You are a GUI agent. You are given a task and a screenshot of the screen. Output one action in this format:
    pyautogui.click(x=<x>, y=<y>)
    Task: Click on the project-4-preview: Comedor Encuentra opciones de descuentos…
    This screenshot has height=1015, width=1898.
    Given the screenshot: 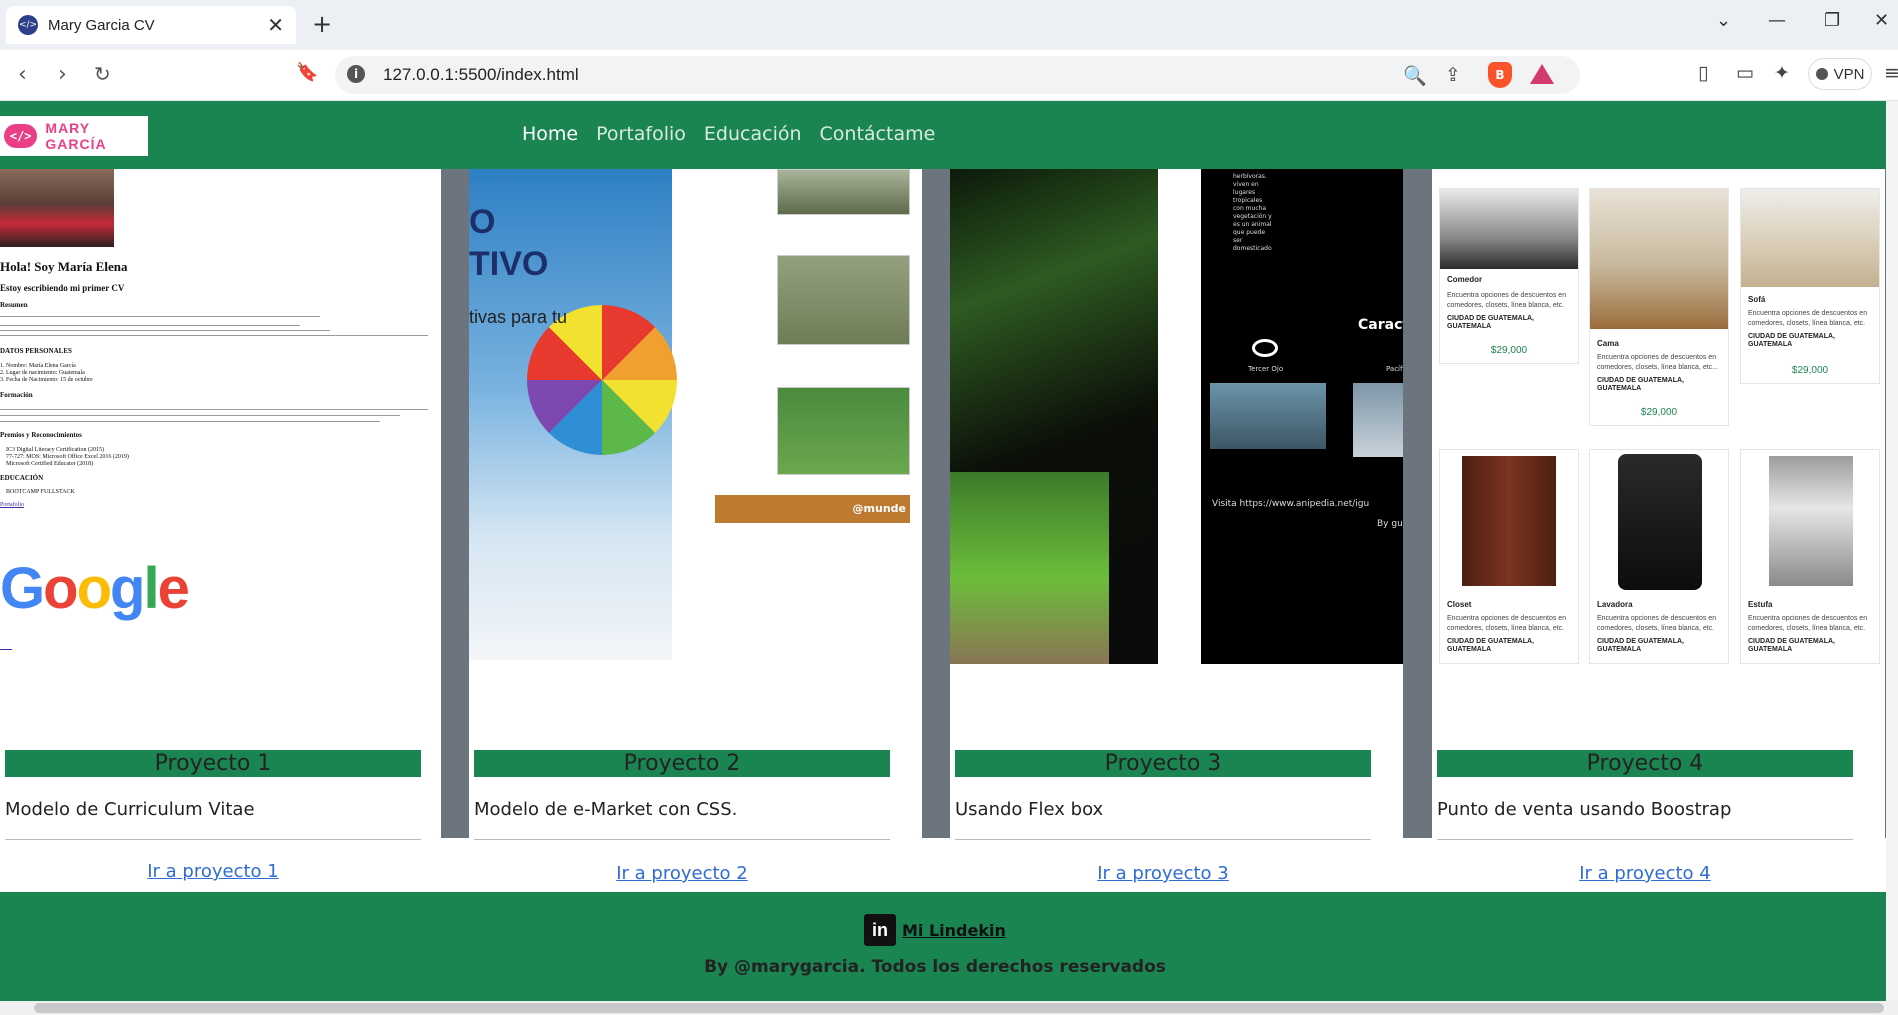 What is the action you would take?
    pyautogui.click(x=1658, y=417)
    